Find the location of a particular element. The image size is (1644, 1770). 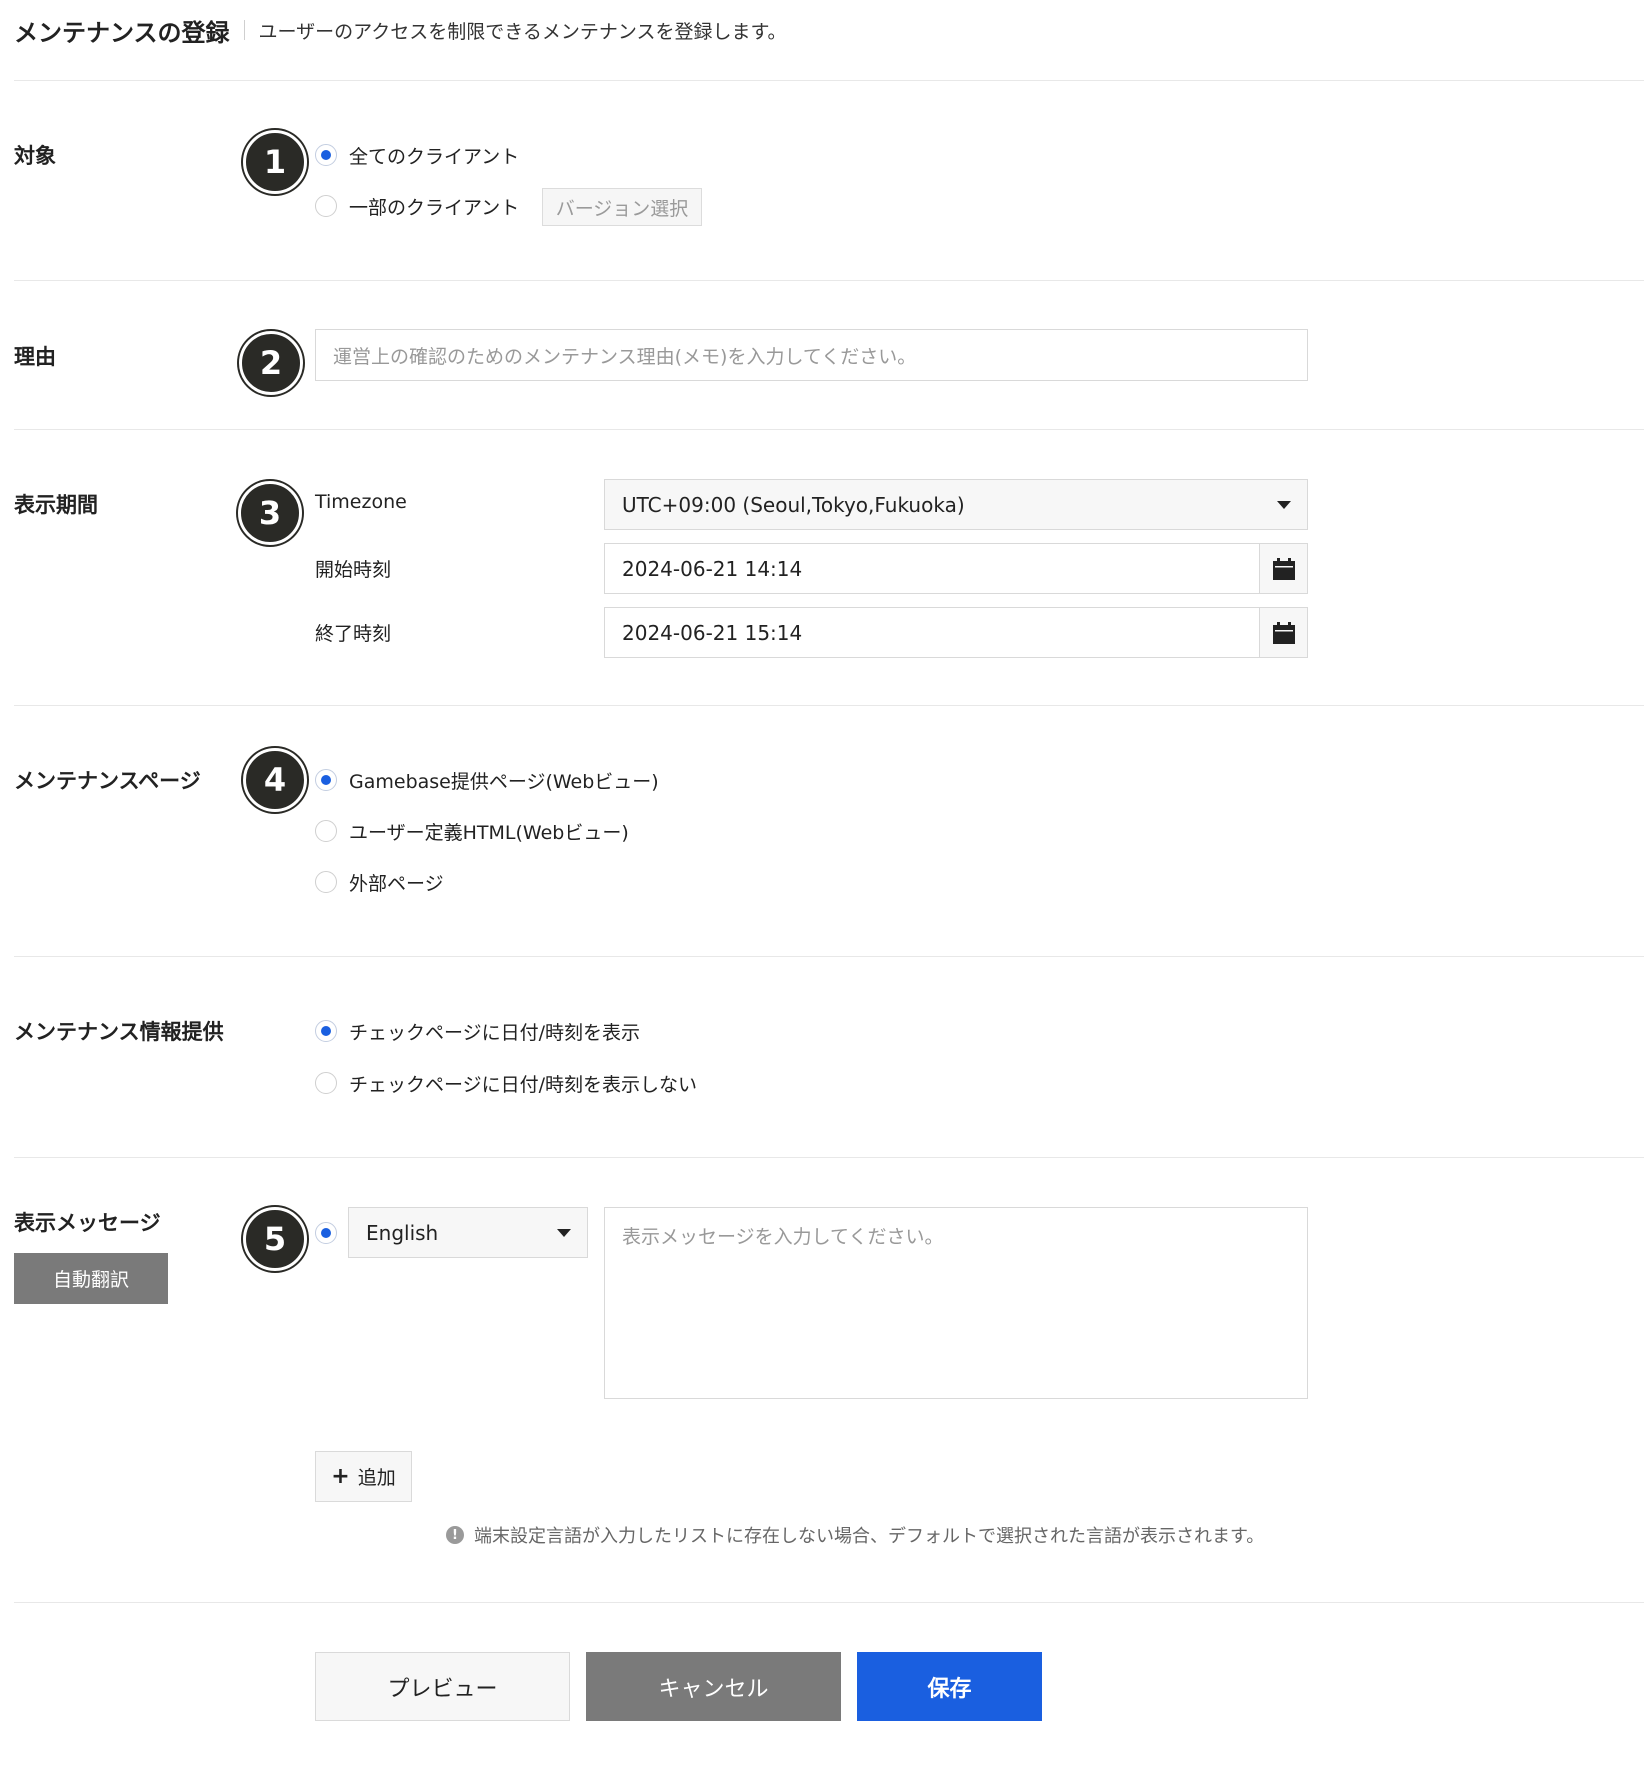

reason-label: 理由 is located at coordinates (35, 357).